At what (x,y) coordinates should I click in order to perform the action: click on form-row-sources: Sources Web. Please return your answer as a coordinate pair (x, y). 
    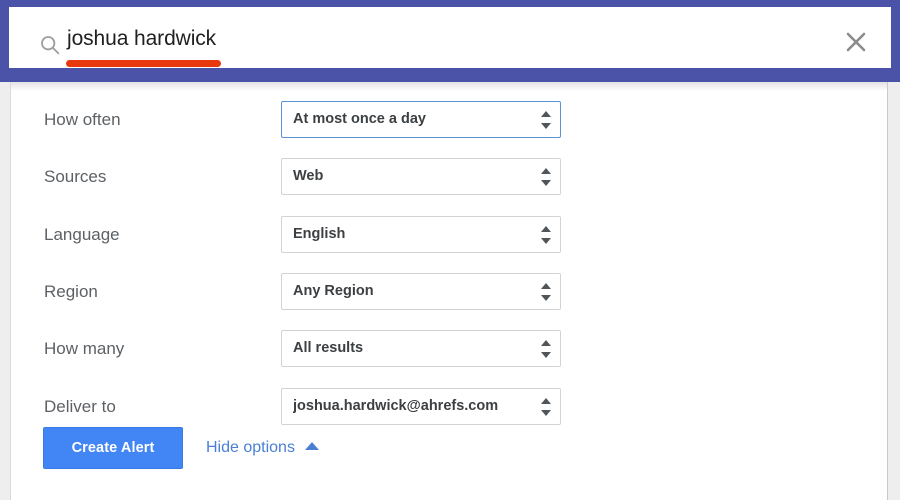
    Looking at the image, I should click on (449, 177).